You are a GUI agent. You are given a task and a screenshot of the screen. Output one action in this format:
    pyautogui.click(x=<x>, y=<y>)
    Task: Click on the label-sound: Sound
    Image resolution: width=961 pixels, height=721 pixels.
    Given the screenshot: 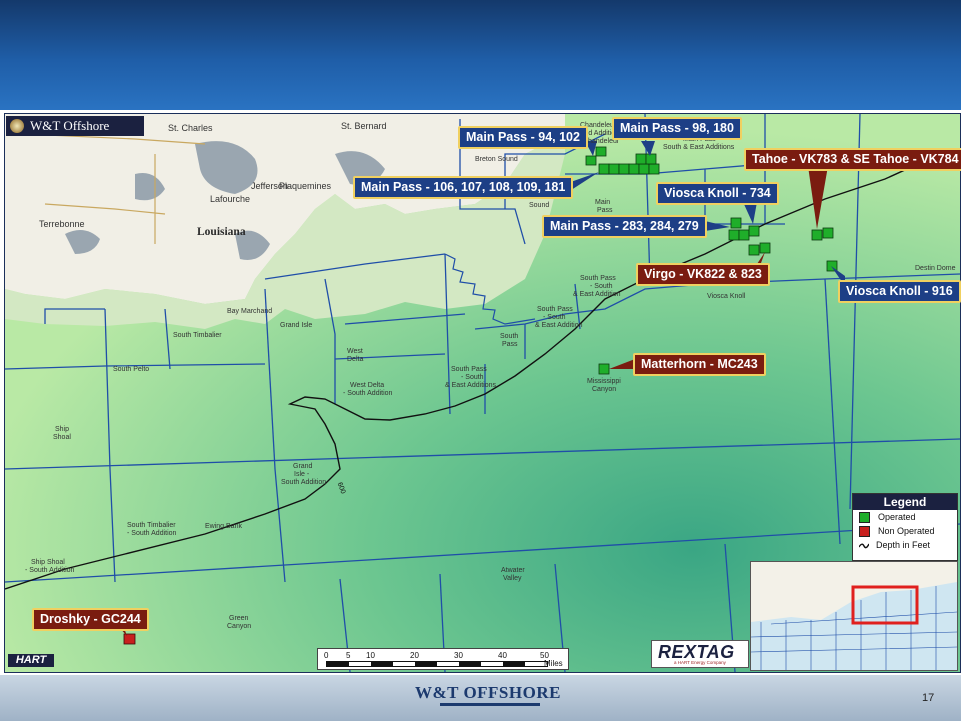 What is the action you would take?
    pyautogui.click(x=539, y=205)
    